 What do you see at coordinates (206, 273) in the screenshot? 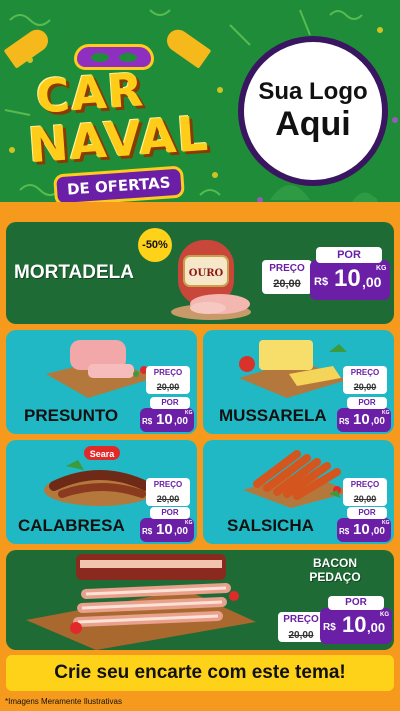
I see `brand-ouro-text: OURO` at bounding box center [206, 273].